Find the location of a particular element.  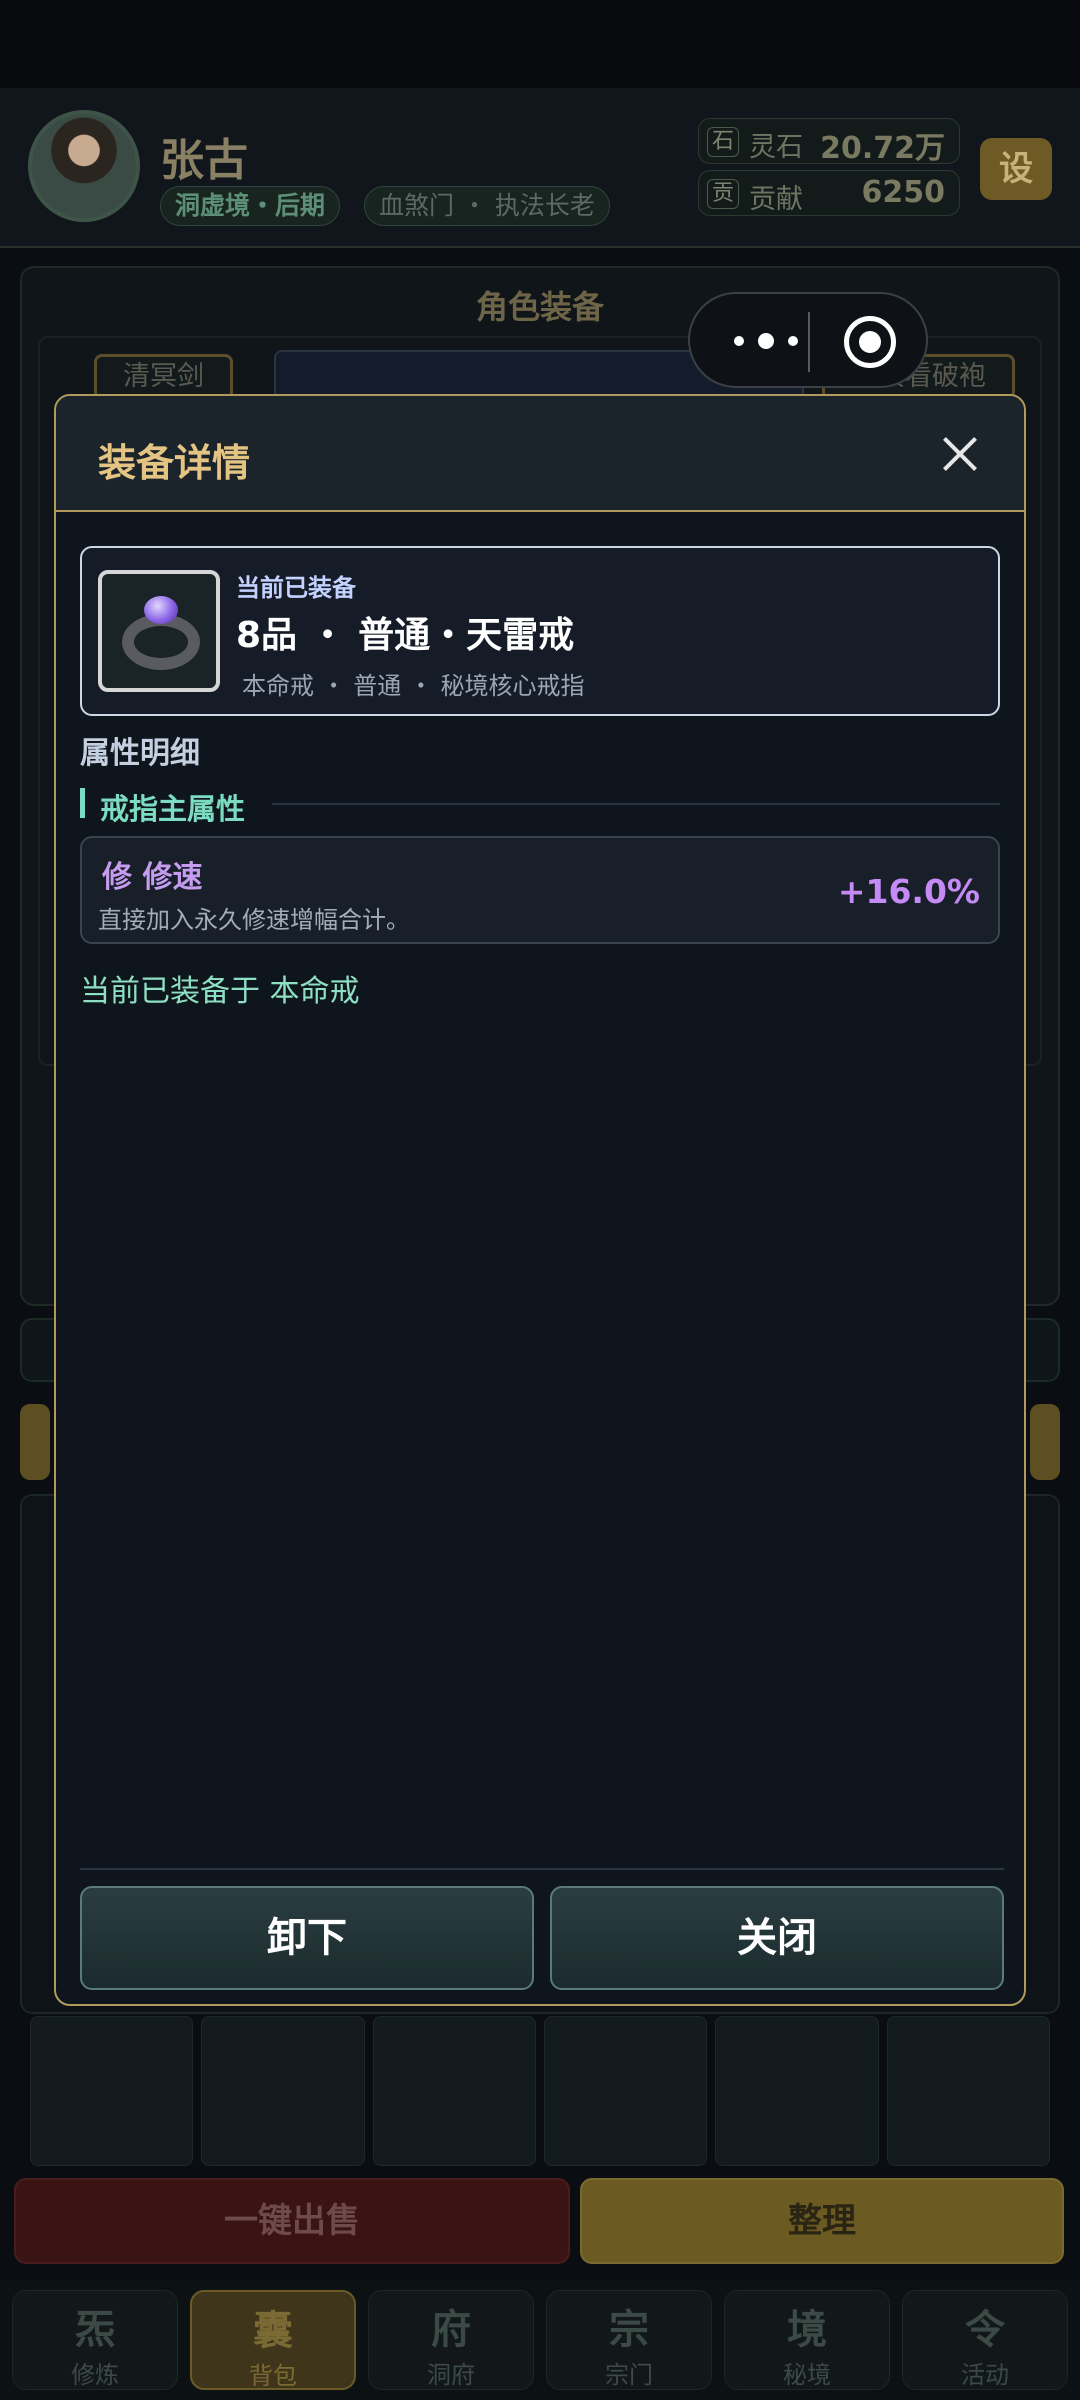

stat-description: 直接加入永久修速增幅合计。 is located at coordinates (254, 920).